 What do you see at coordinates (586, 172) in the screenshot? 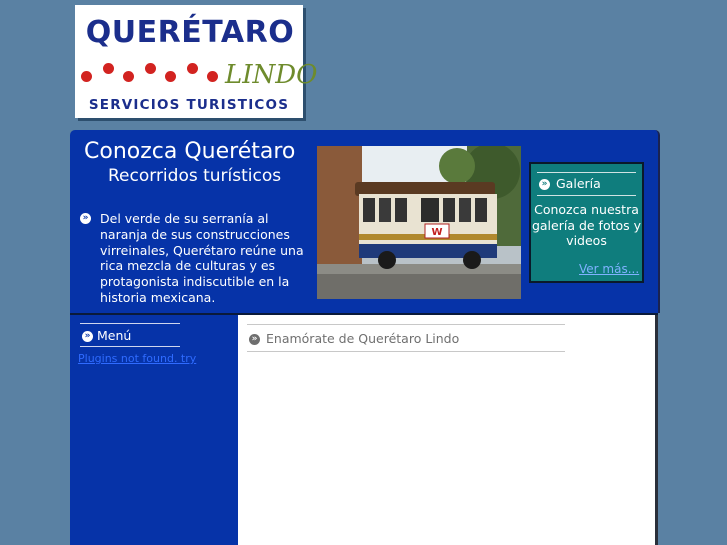
I see `galeria-rule-top` at bounding box center [586, 172].